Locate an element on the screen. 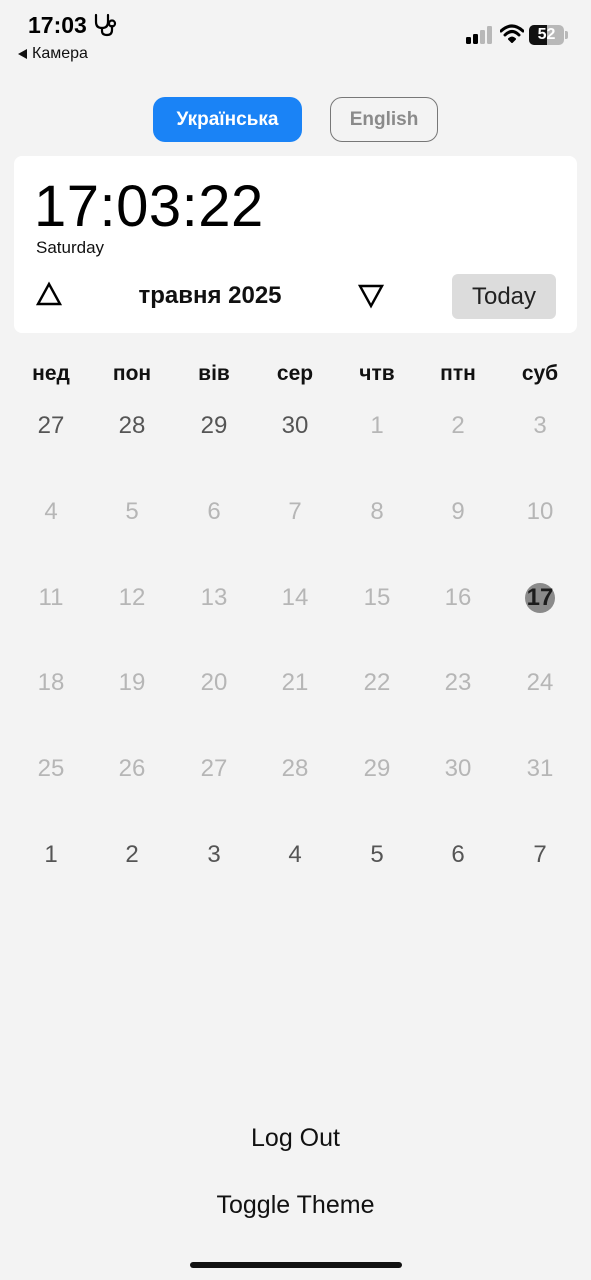 The image size is (591, 1280). weekday-label: нед is located at coordinates (51, 373).